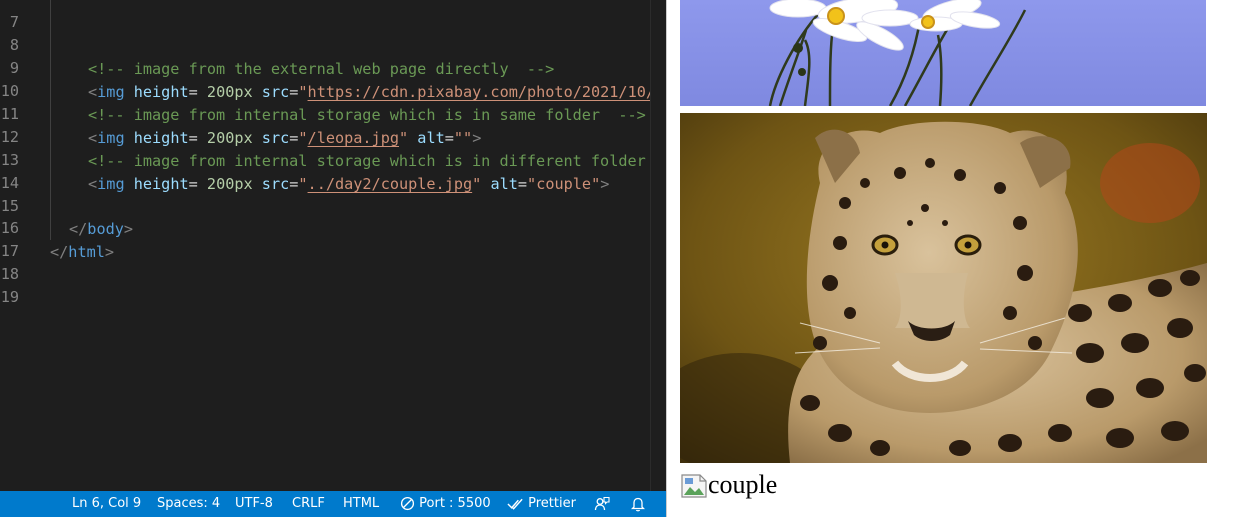 The width and height of the screenshot is (1250, 517). I want to click on language-mode: HTML, so click(361, 504).